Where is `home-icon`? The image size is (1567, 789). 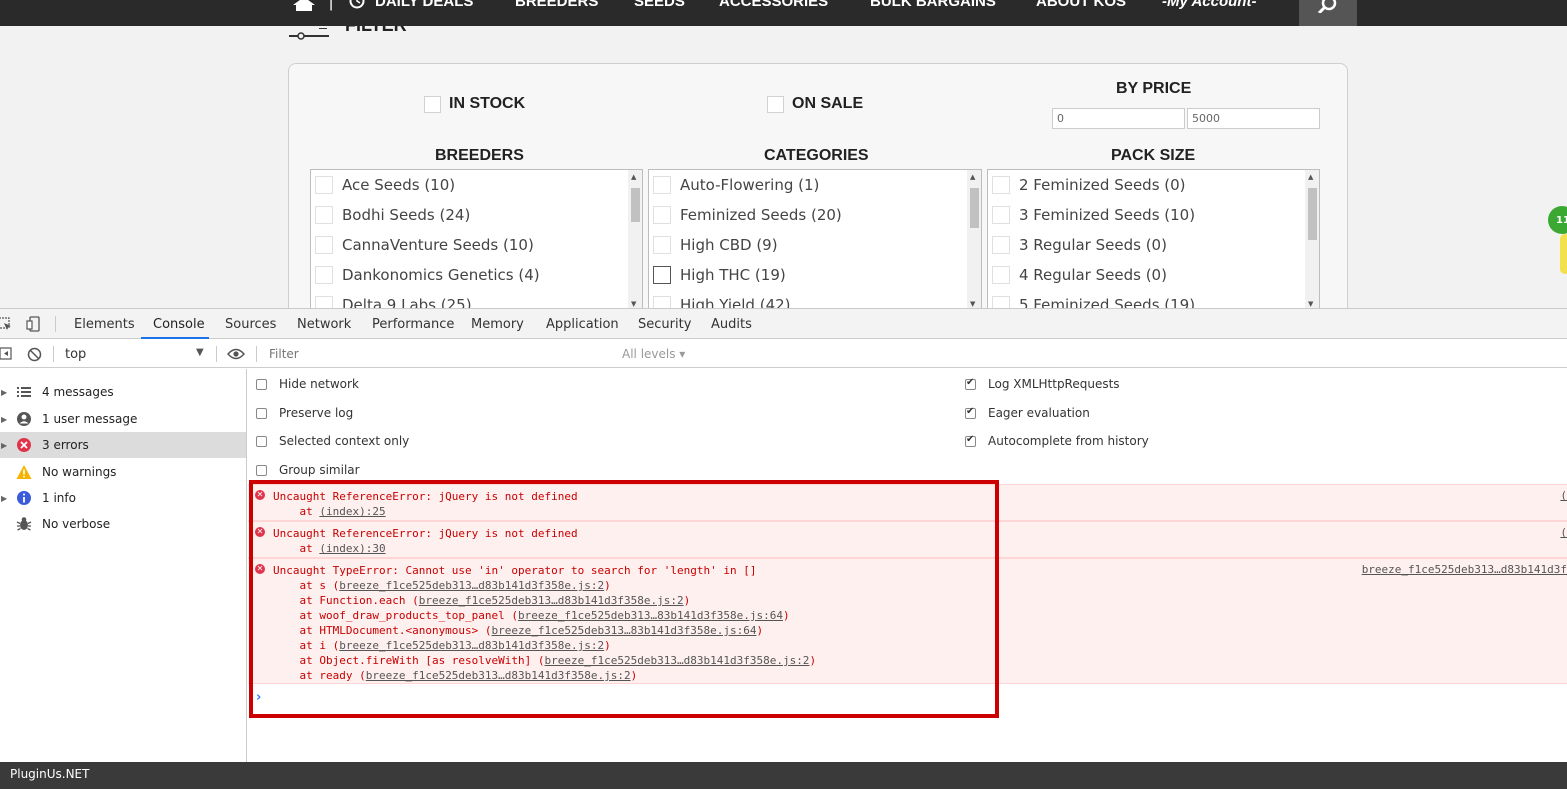 home-icon is located at coordinates (304, 5).